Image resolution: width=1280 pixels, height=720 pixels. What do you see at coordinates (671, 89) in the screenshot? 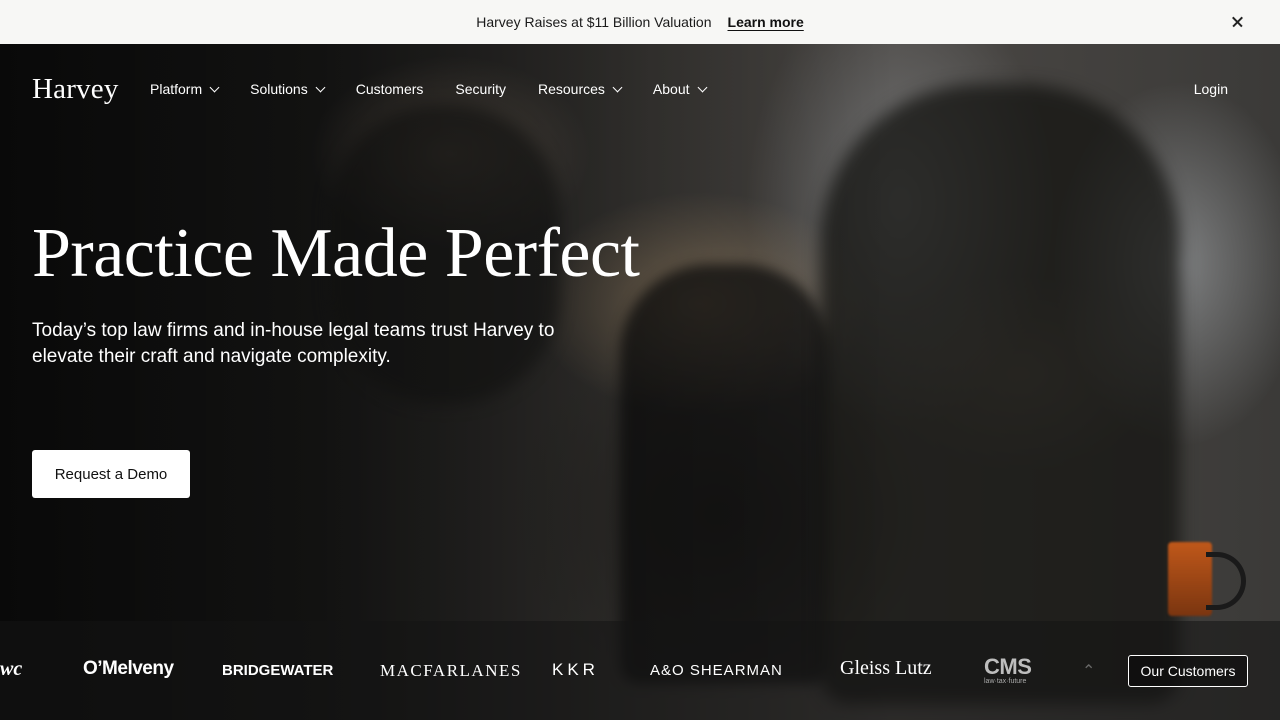
I see `nav-item-label: About` at bounding box center [671, 89].